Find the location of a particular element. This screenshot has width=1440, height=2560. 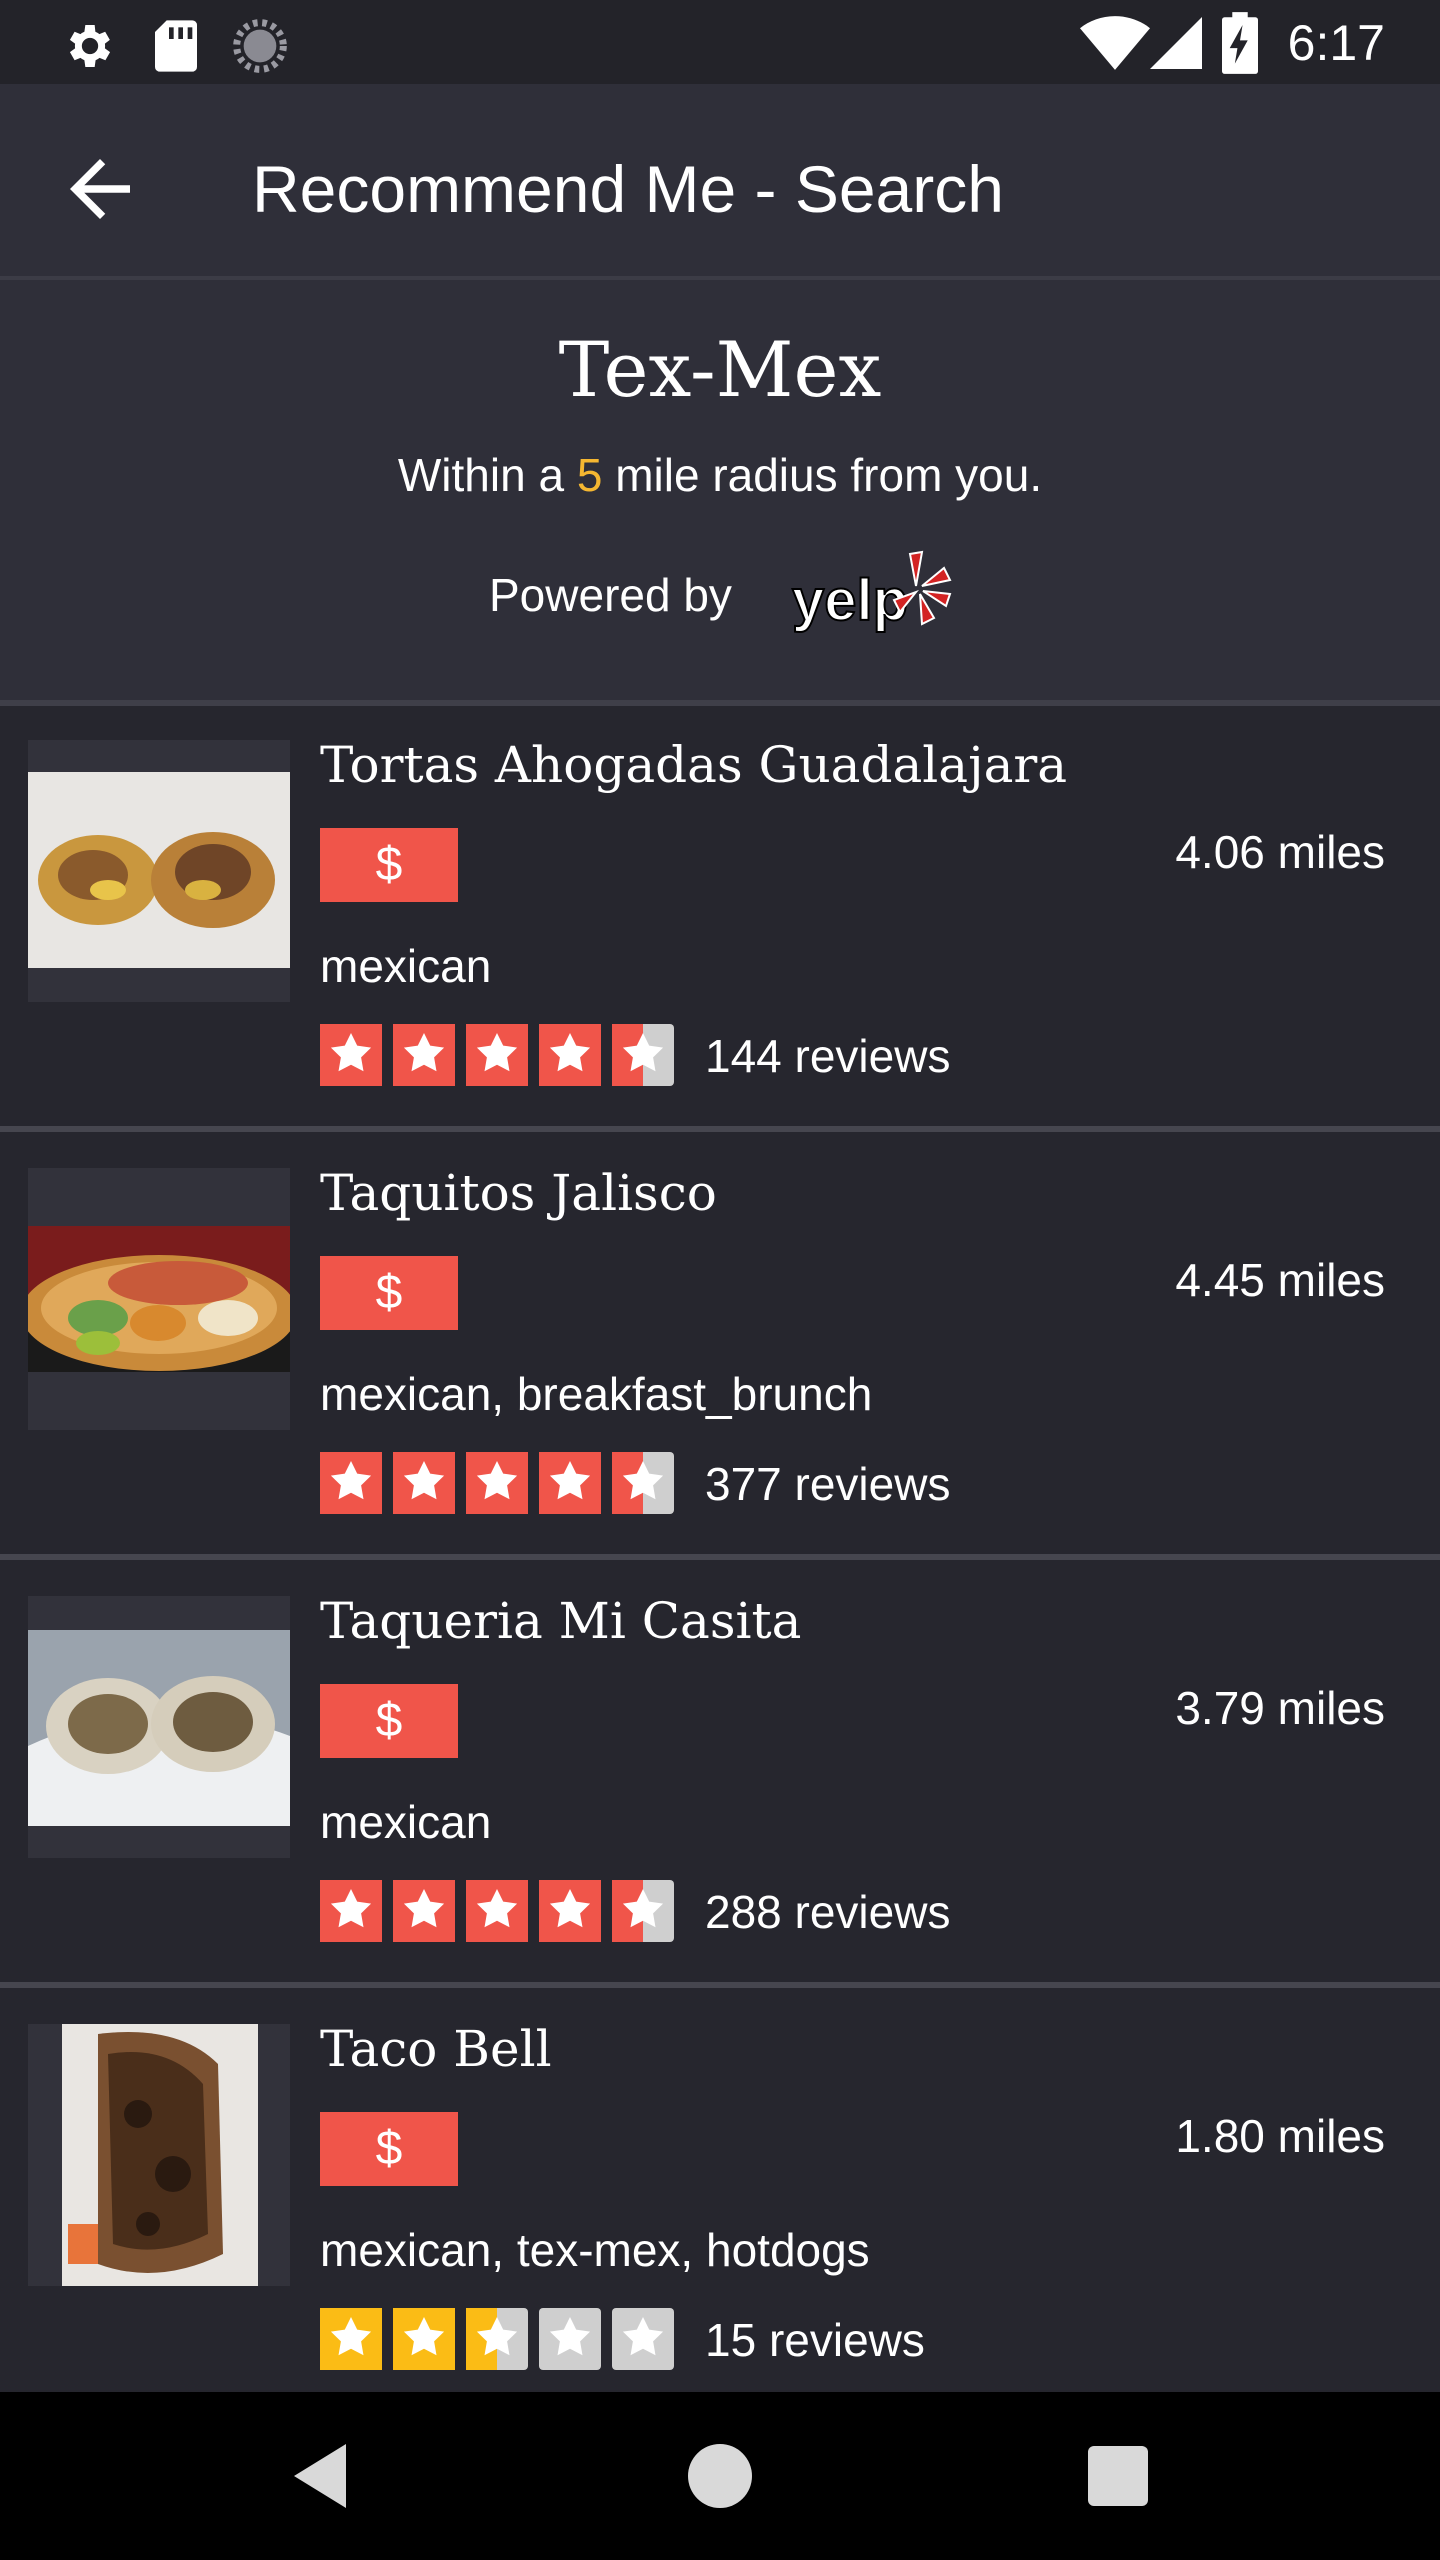

svg-text: yelp is located at coordinates (850, 600).